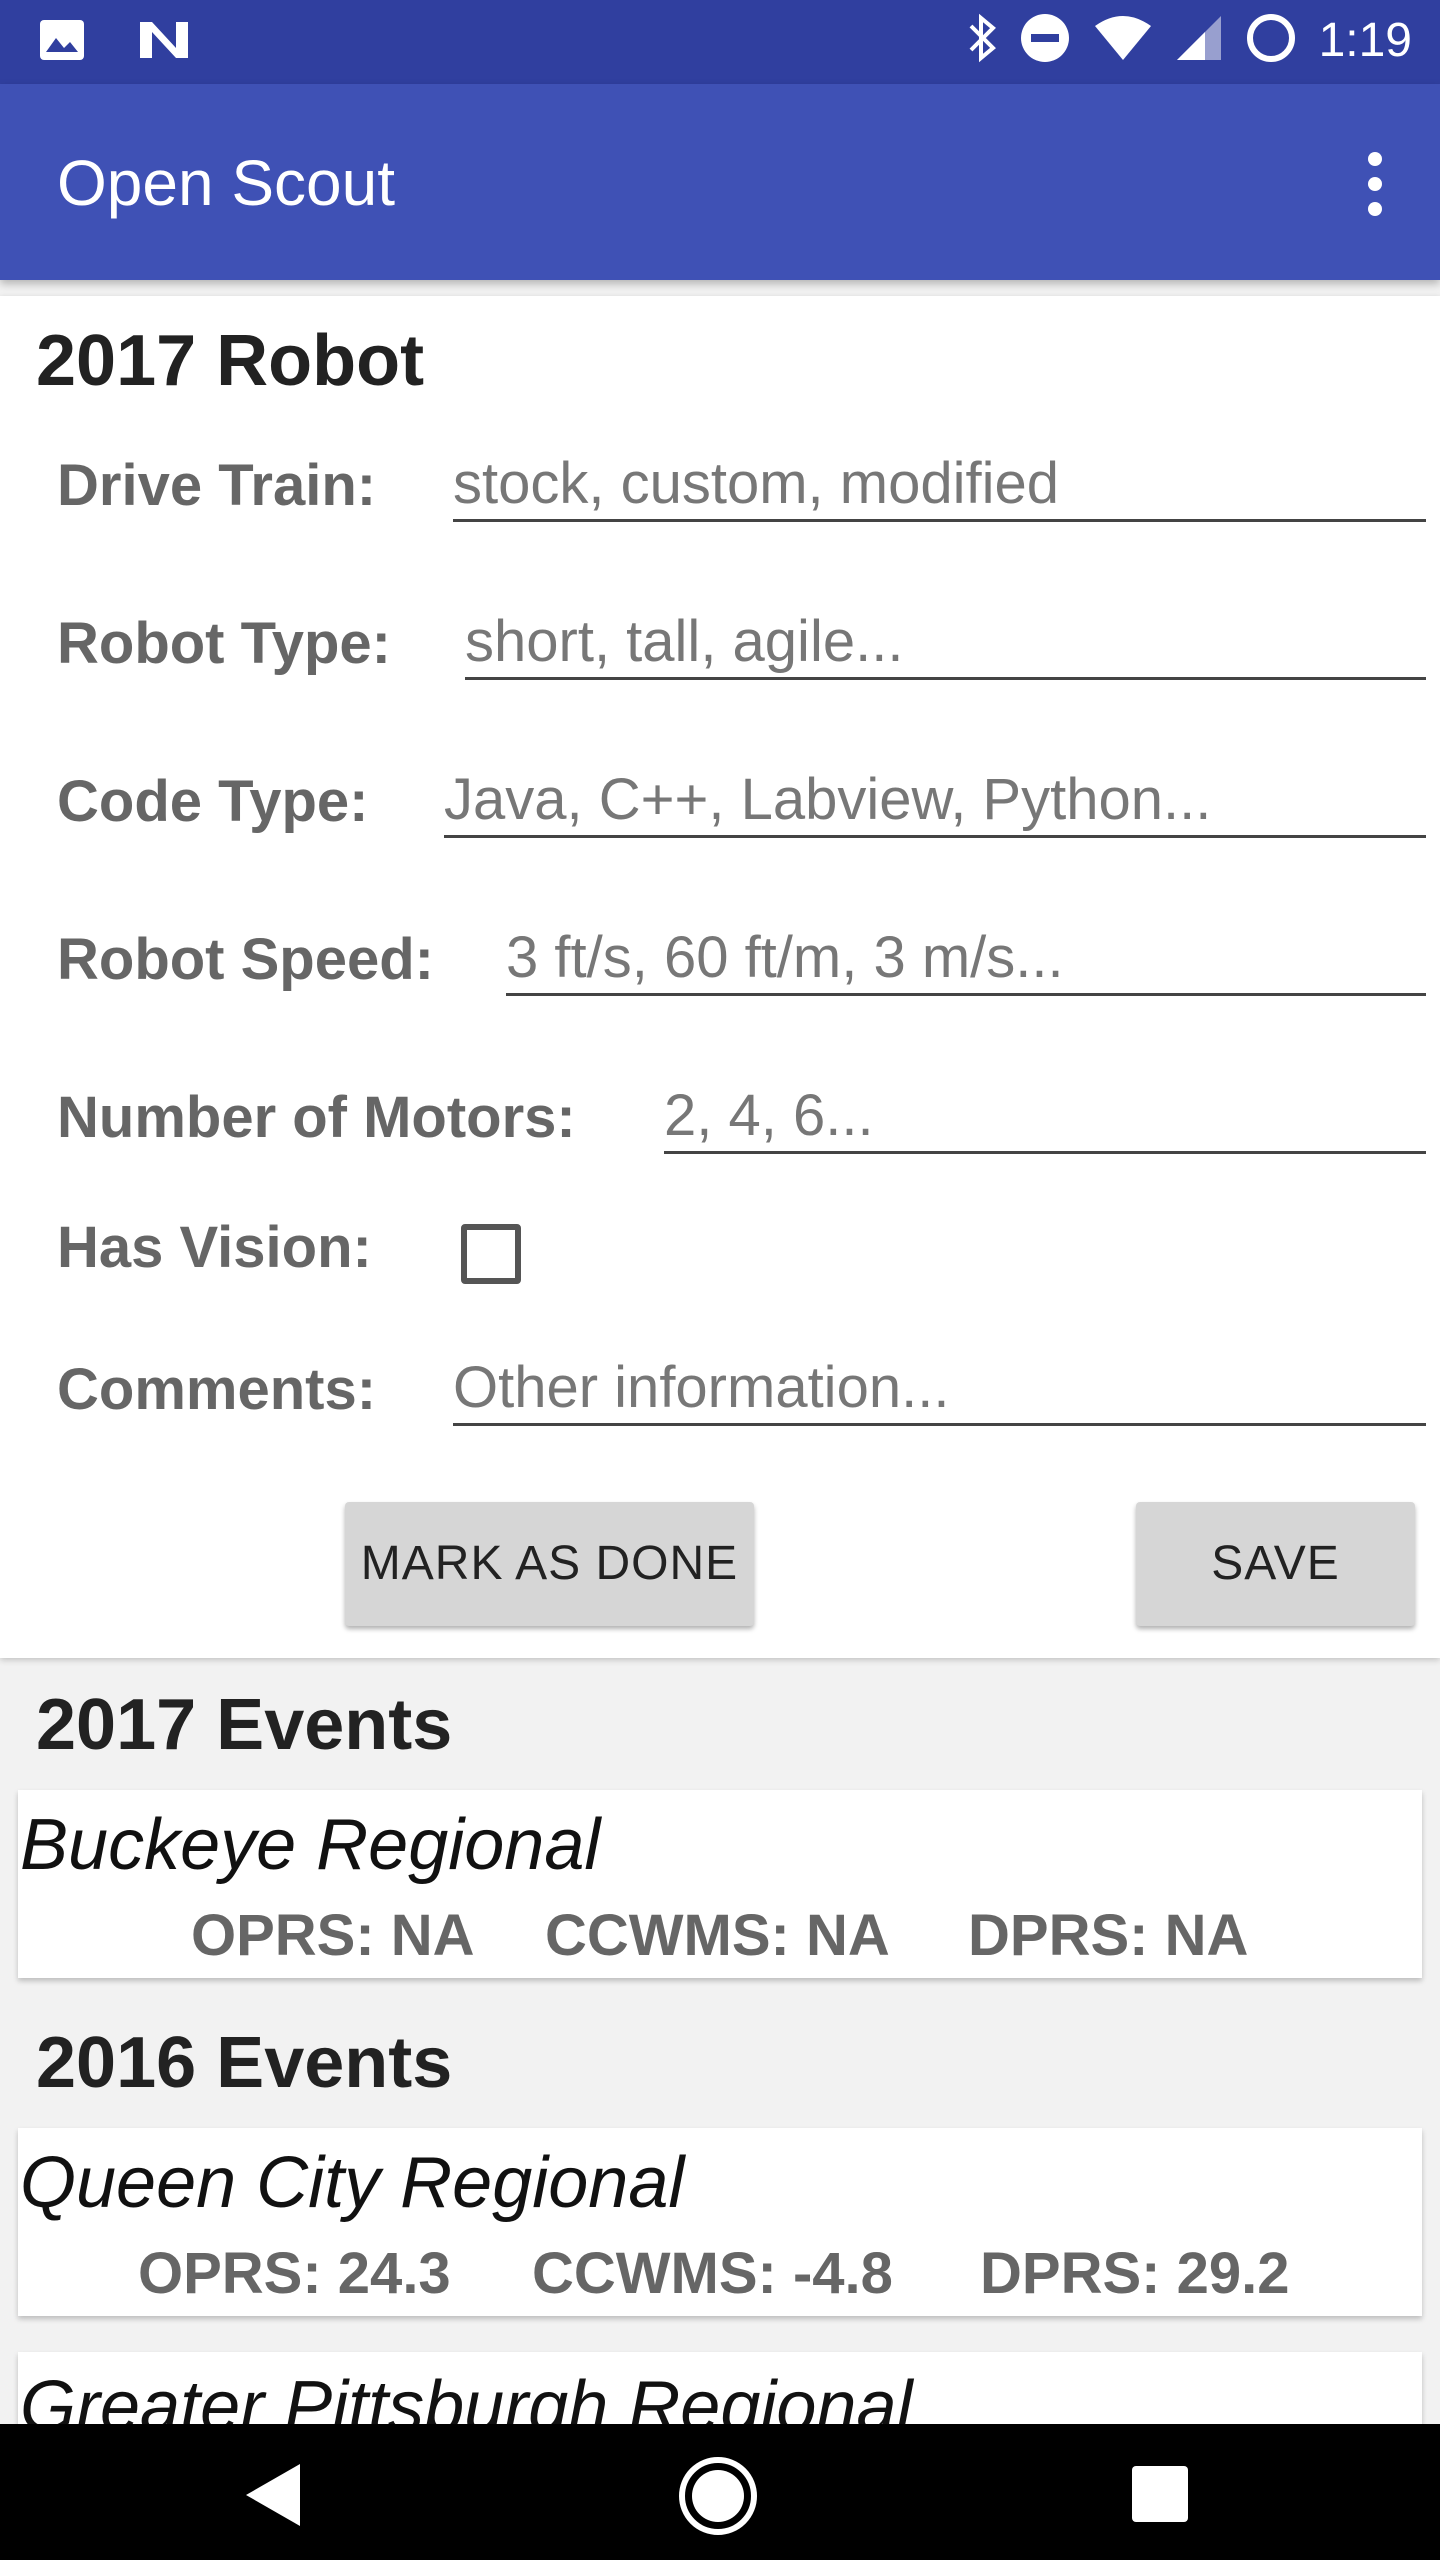 This screenshot has width=1440, height=2560. What do you see at coordinates (310, 1845) in the screenshot?
I see `event-name: Buckeye Regional` at bounding box center [310, 1845].